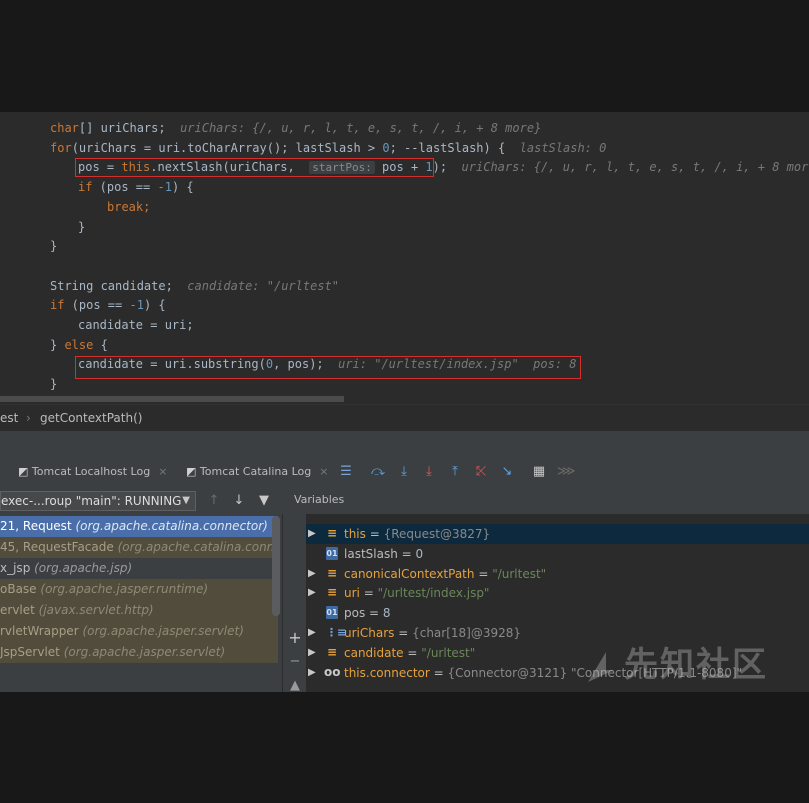 The height and width of the screenshot is (803, 809). I want to click on step-into-icon: ⤓, so click(429, 472).